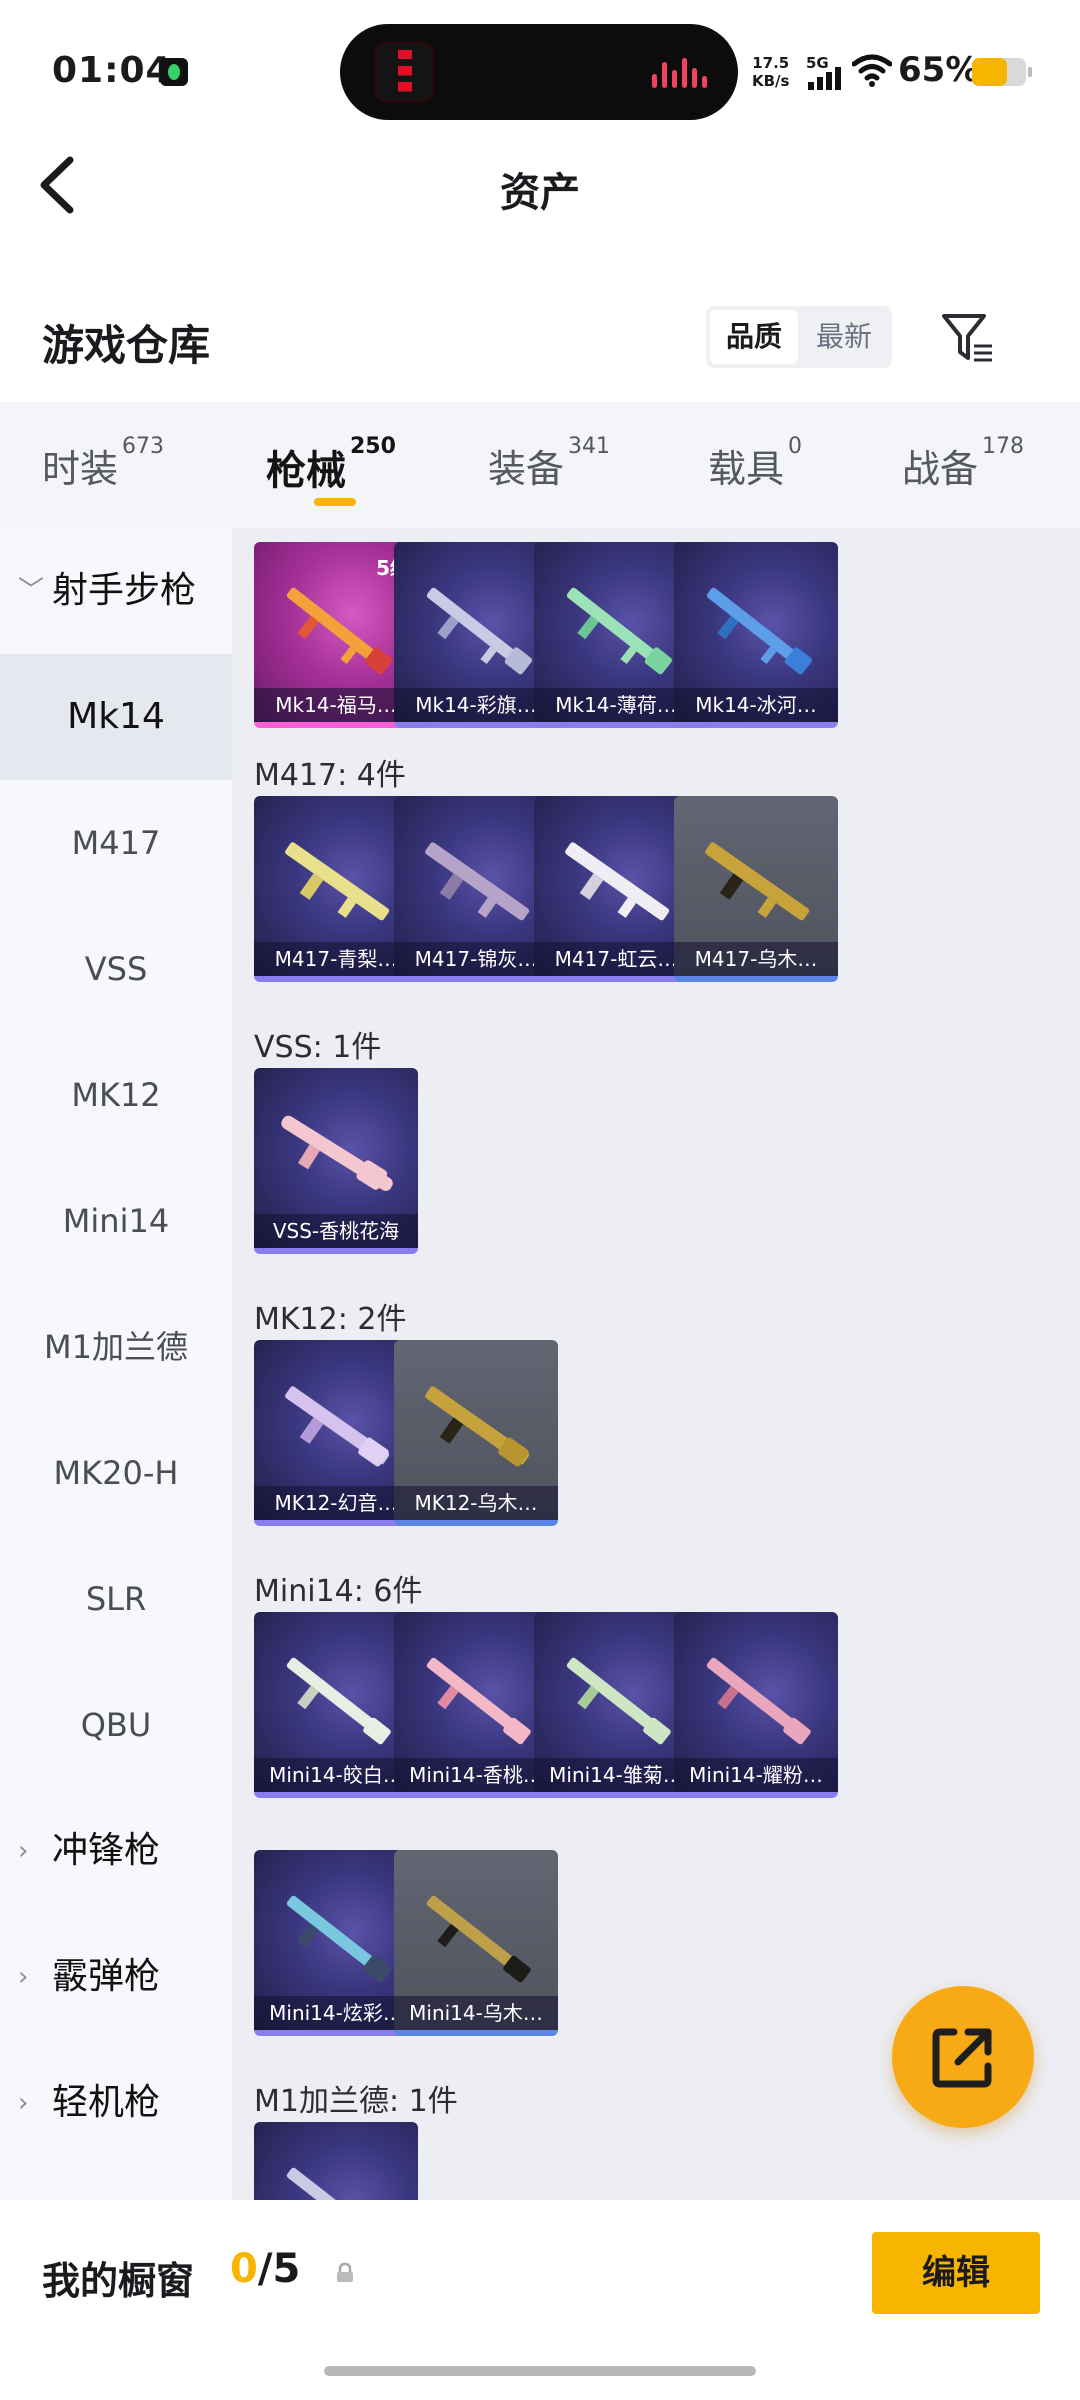 The image size is (1080, 2400). I want to click on signal-icon: 5G, so click(826, 72).